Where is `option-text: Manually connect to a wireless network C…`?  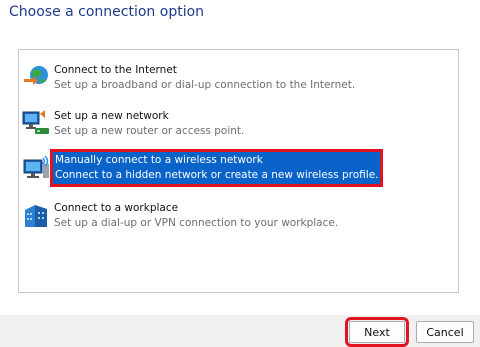 option-text: Manually connect to a wireless network C… is located at coordinates (216, 168).